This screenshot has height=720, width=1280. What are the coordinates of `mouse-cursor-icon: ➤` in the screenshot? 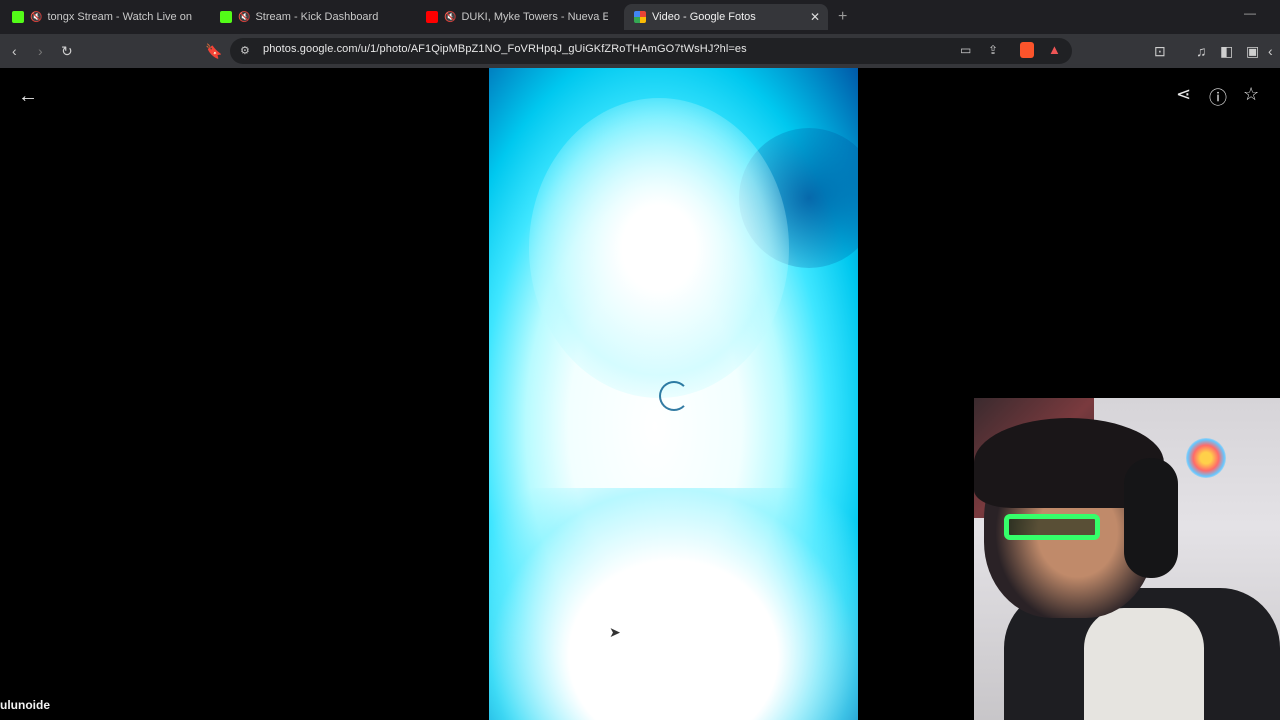 It's located at (615, 632).